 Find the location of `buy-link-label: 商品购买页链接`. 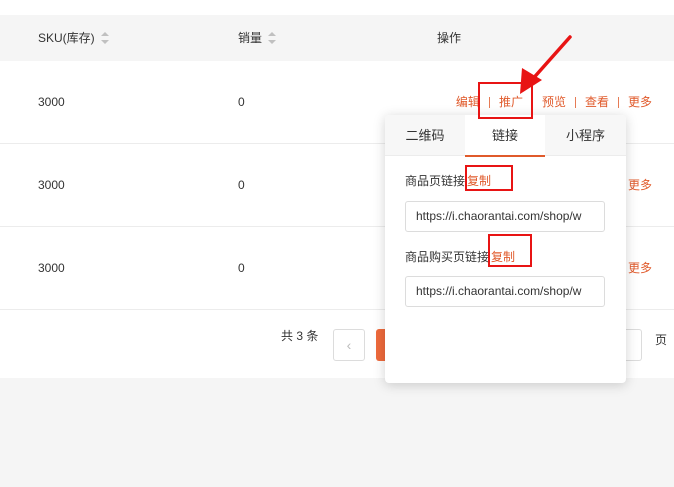

buy-link-label: 商品购买页链接 is located at coordinates (447, 257).